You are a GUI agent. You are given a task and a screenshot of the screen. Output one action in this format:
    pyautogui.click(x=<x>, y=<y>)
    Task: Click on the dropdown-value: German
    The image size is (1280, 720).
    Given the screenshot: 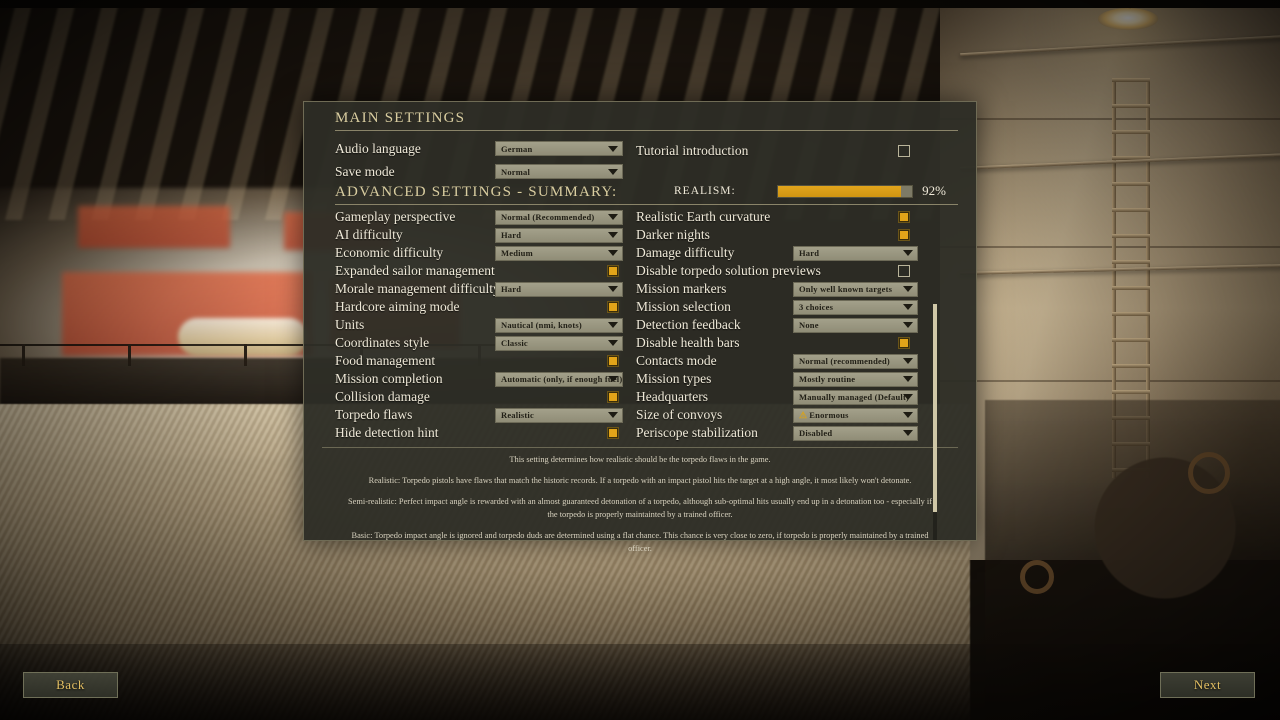 What is the action you would take?
    pyautogui.click(x=517, y=148)
    